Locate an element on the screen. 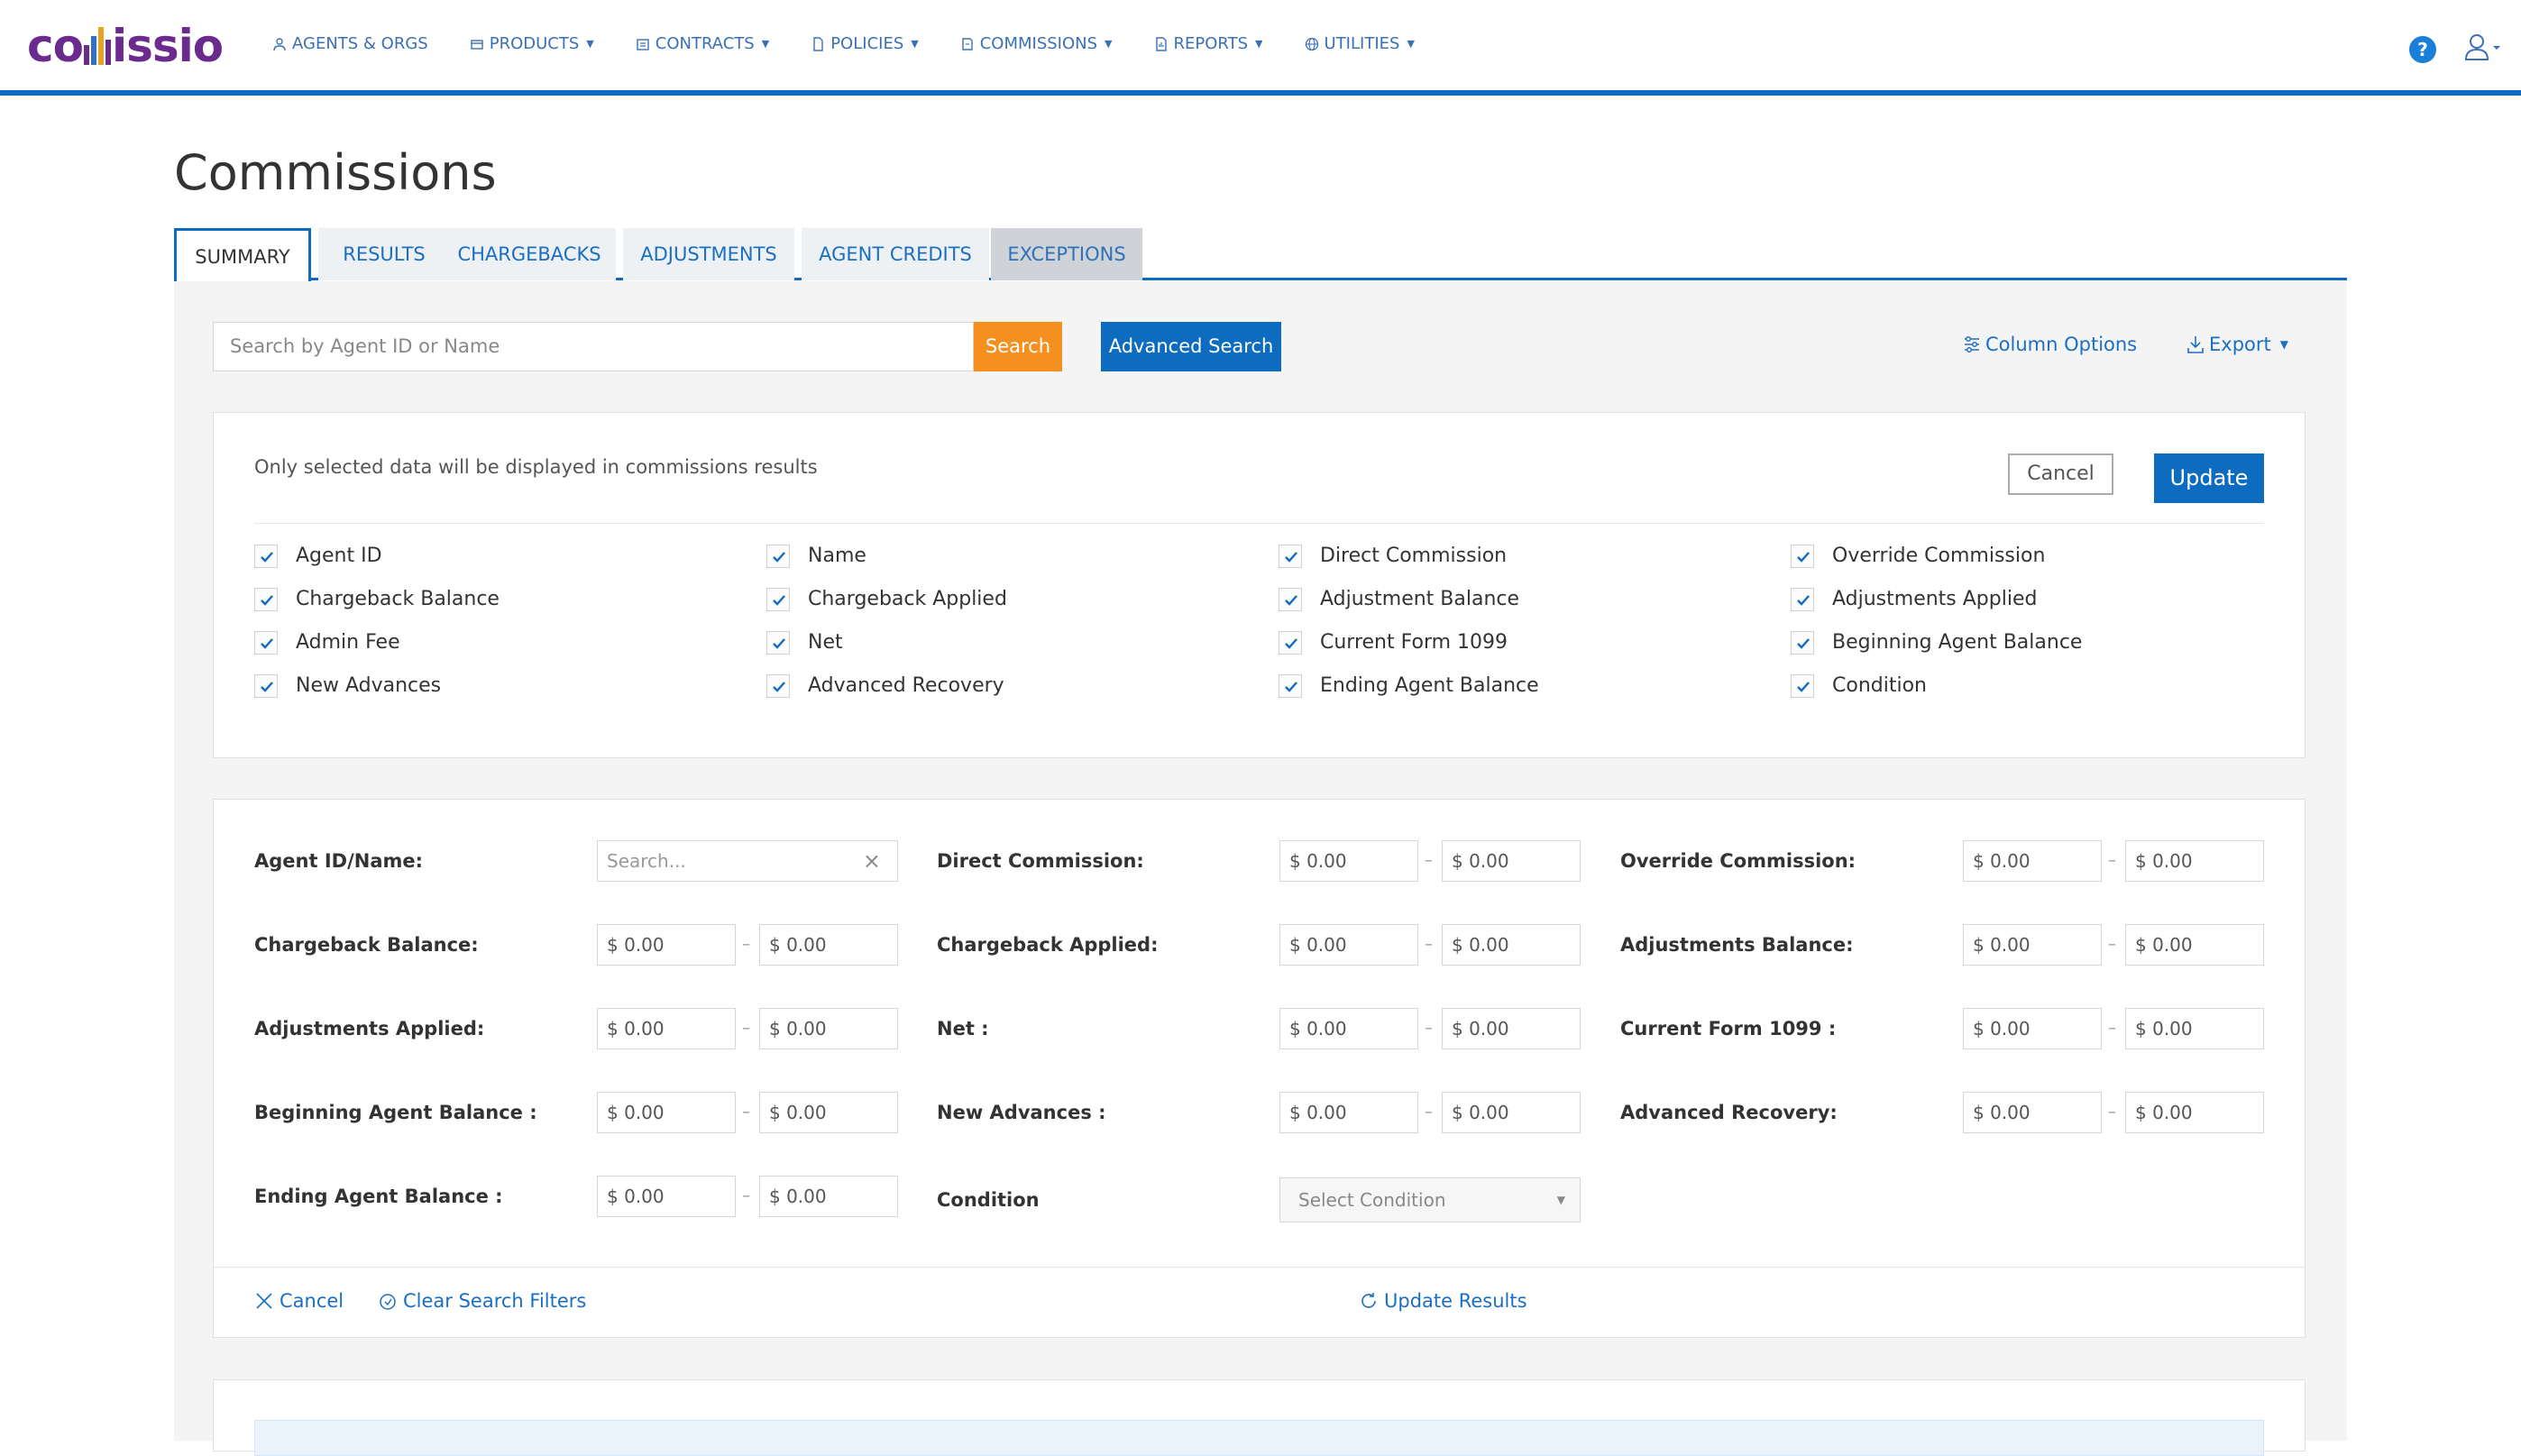 The width and height of the screenshot is (2521, 1456). chargeback-applied-min-input: $ 0.00 is located at coordinates (1348, 945).